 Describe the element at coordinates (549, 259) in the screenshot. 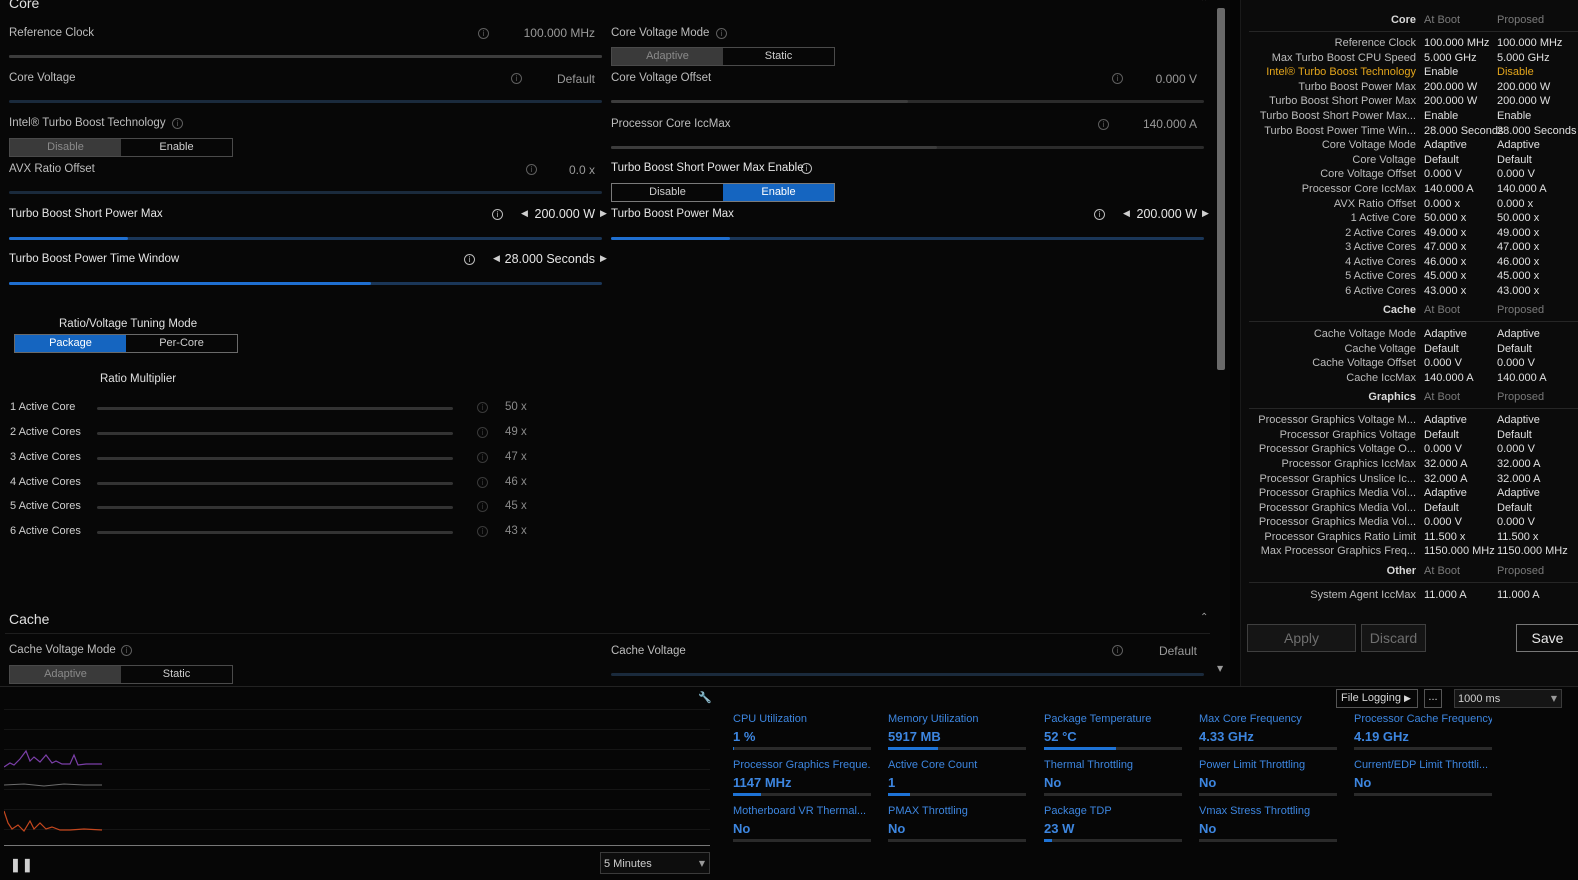

I see `turbo-power-time-window-value: 28.000 Seconds` at that location.